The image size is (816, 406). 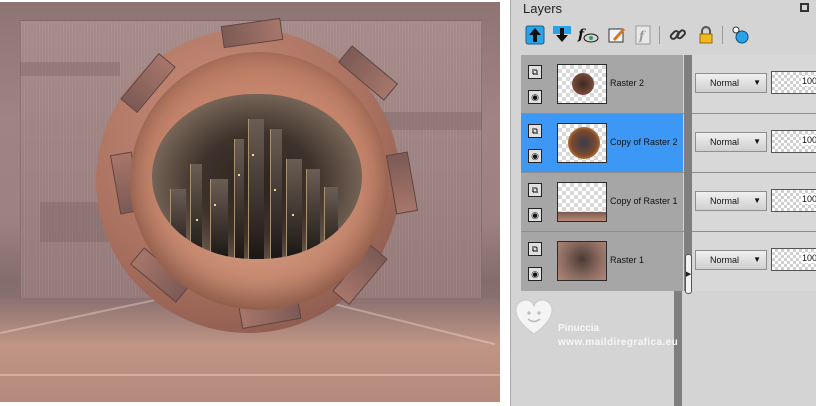 What do you see at coordinates (706, 35) in the screenshot?
I see `lock-icon` at bounding box center [706, 35].